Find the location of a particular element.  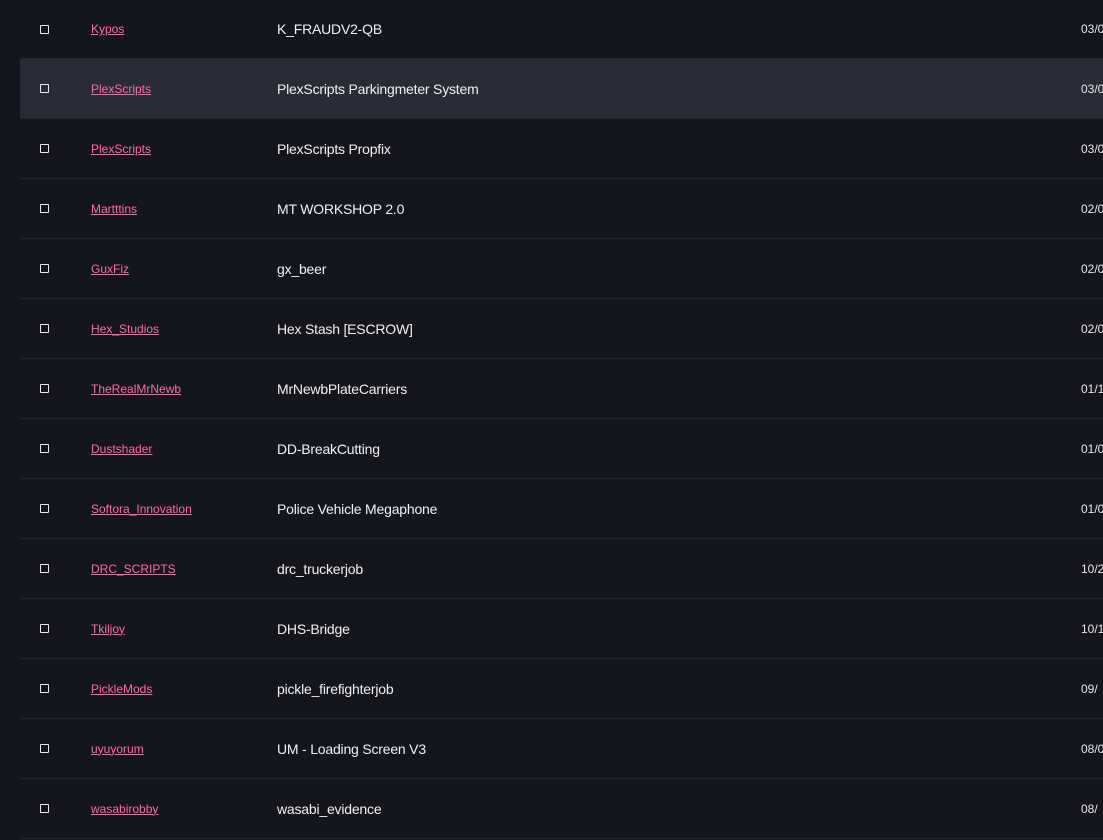

author-cell: PlexScripts is located at coordinates (121, 88).